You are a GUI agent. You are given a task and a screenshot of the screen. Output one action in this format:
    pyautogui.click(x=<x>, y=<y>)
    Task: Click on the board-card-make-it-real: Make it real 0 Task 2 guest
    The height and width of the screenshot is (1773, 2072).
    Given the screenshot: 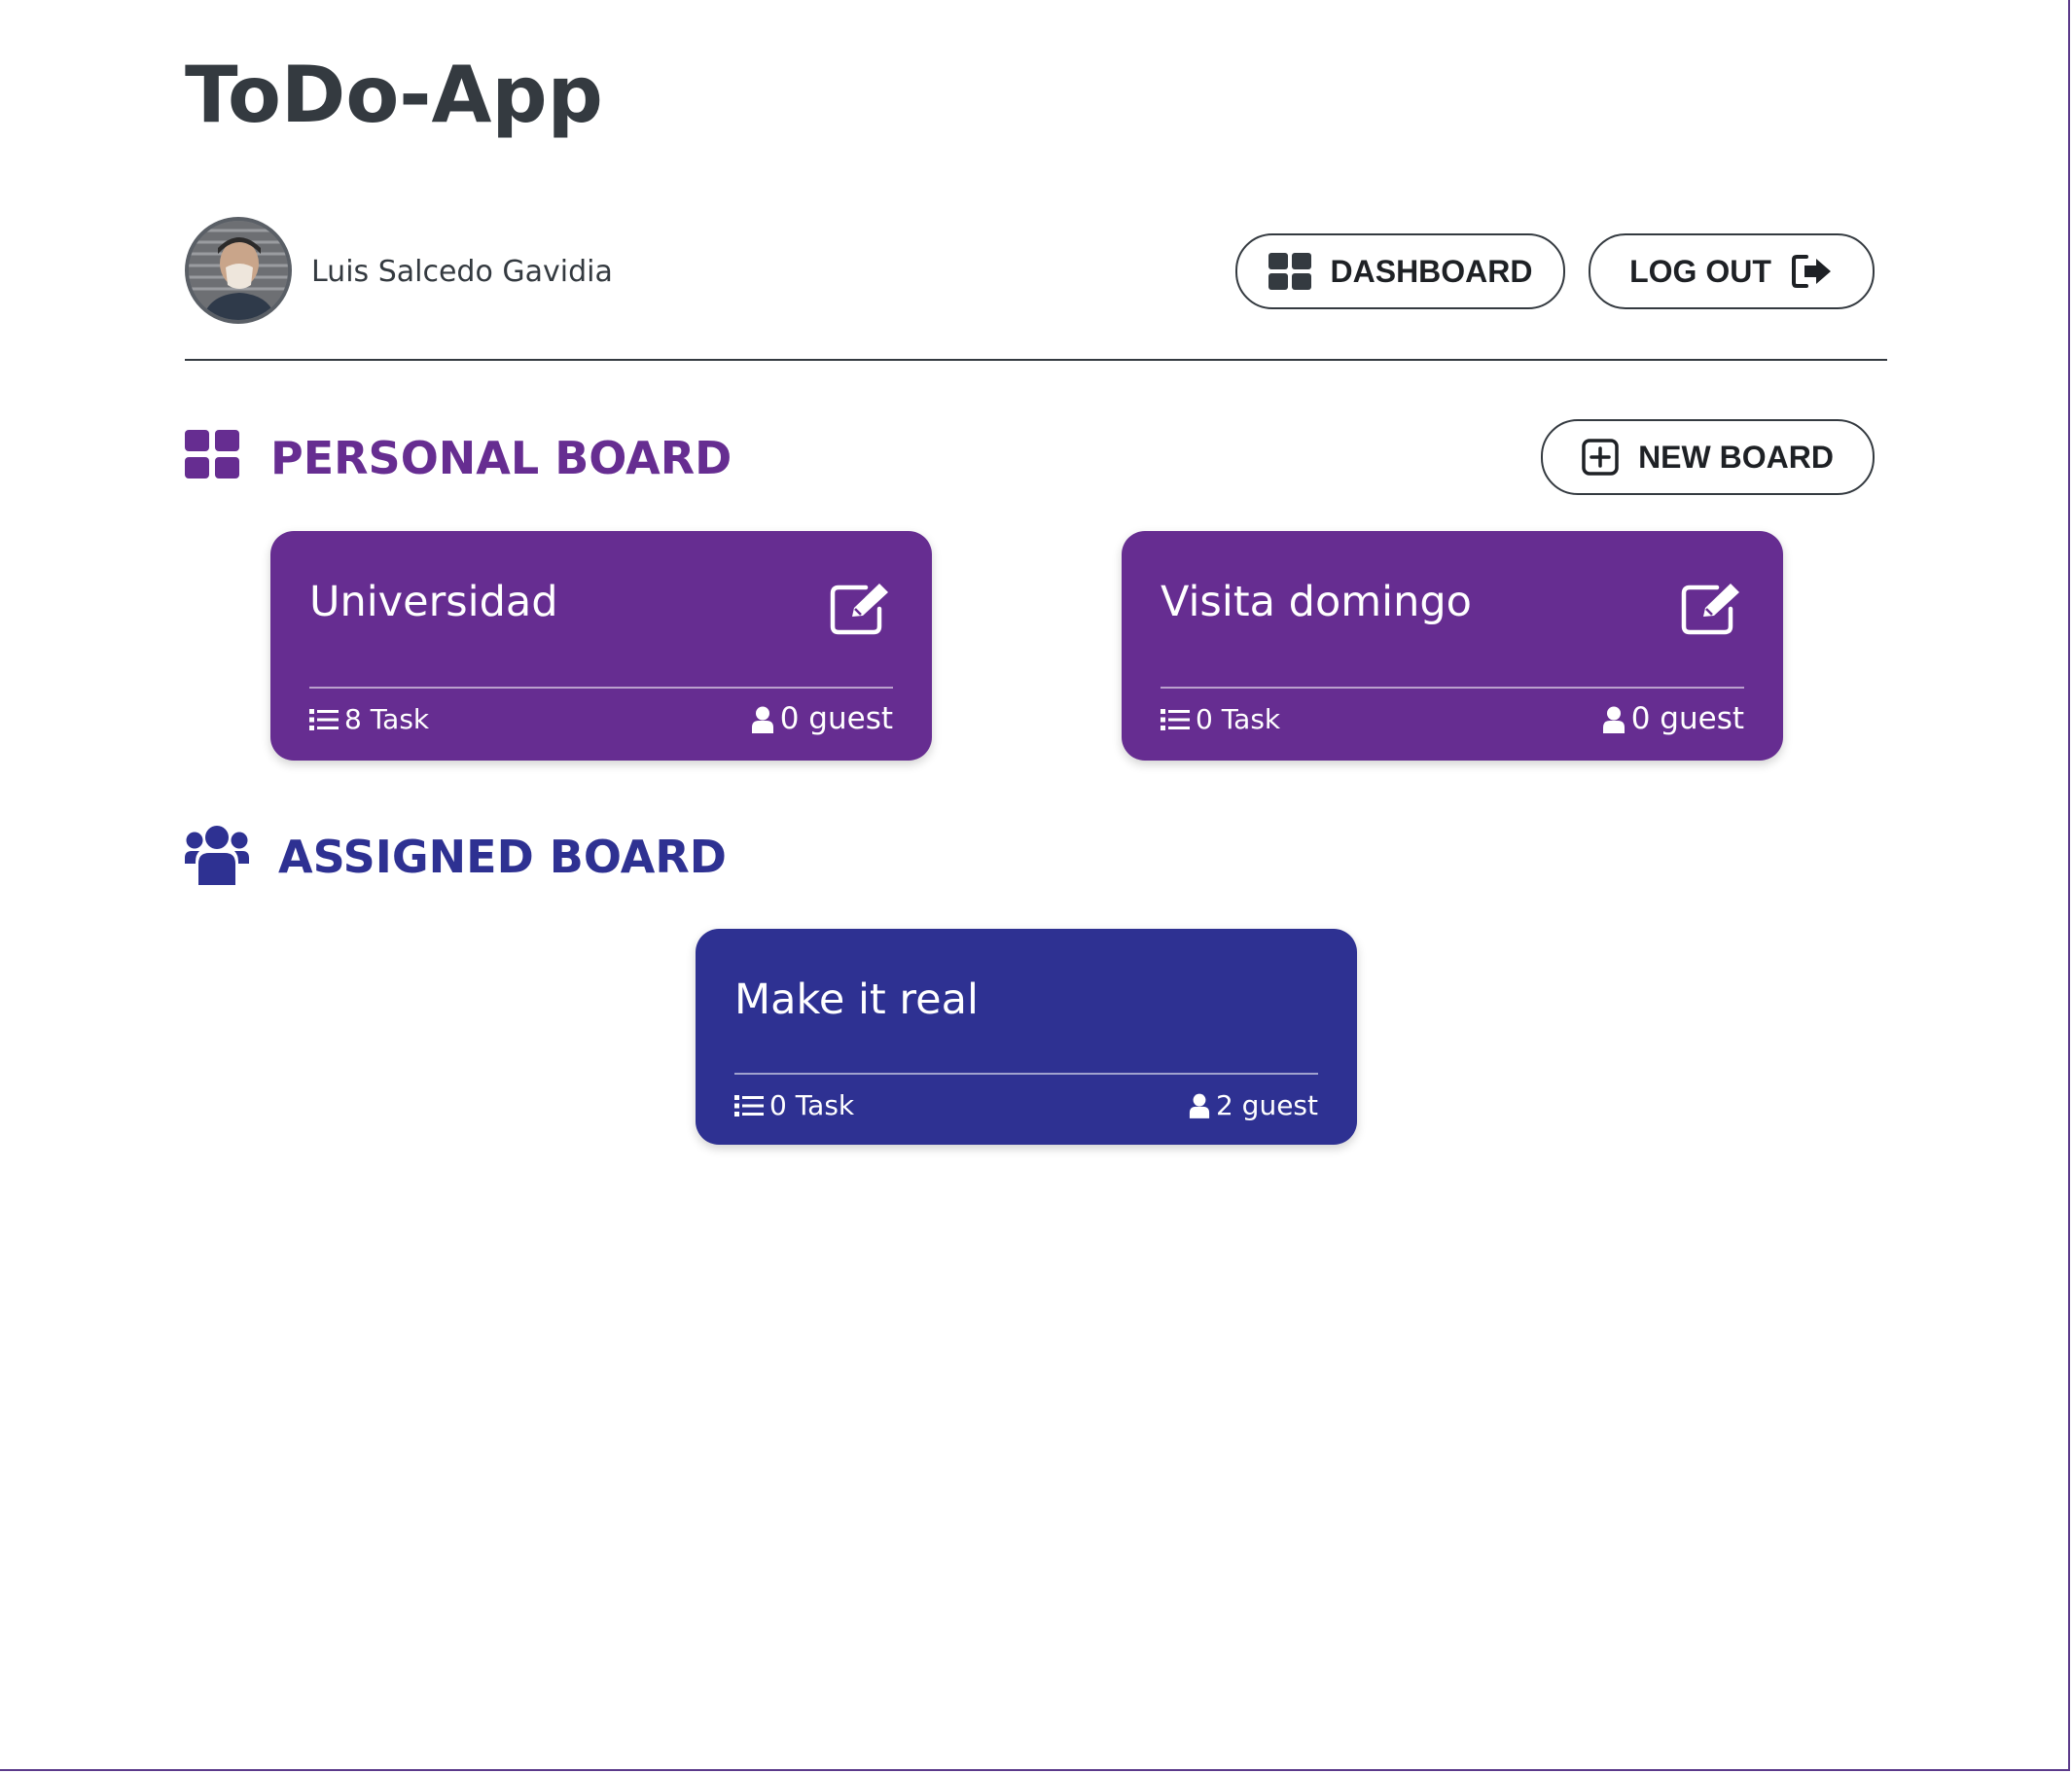 What is the action you would take?
    pyautogui.click(x=1026, y=1037)
    